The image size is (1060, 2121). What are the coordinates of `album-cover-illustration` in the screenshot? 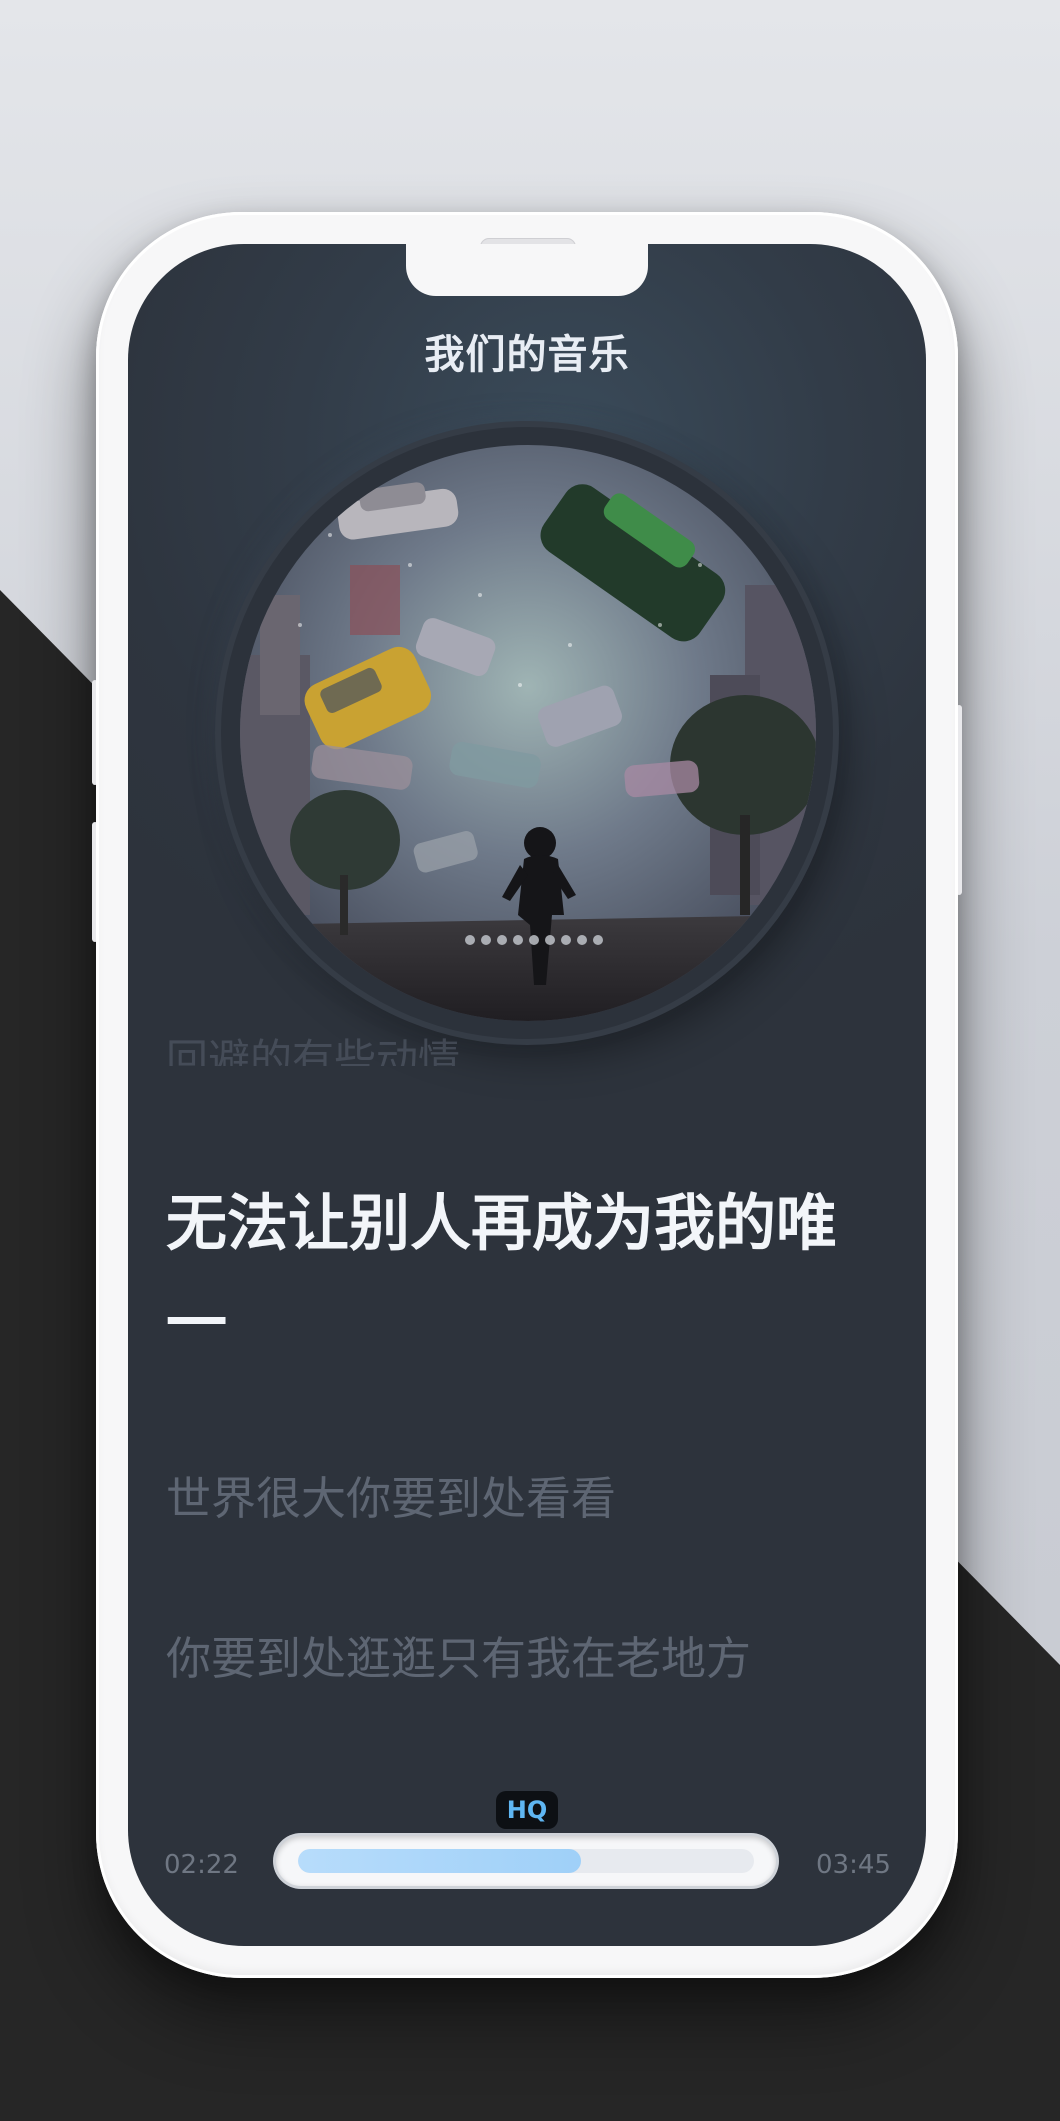 It's located at (528, 733).